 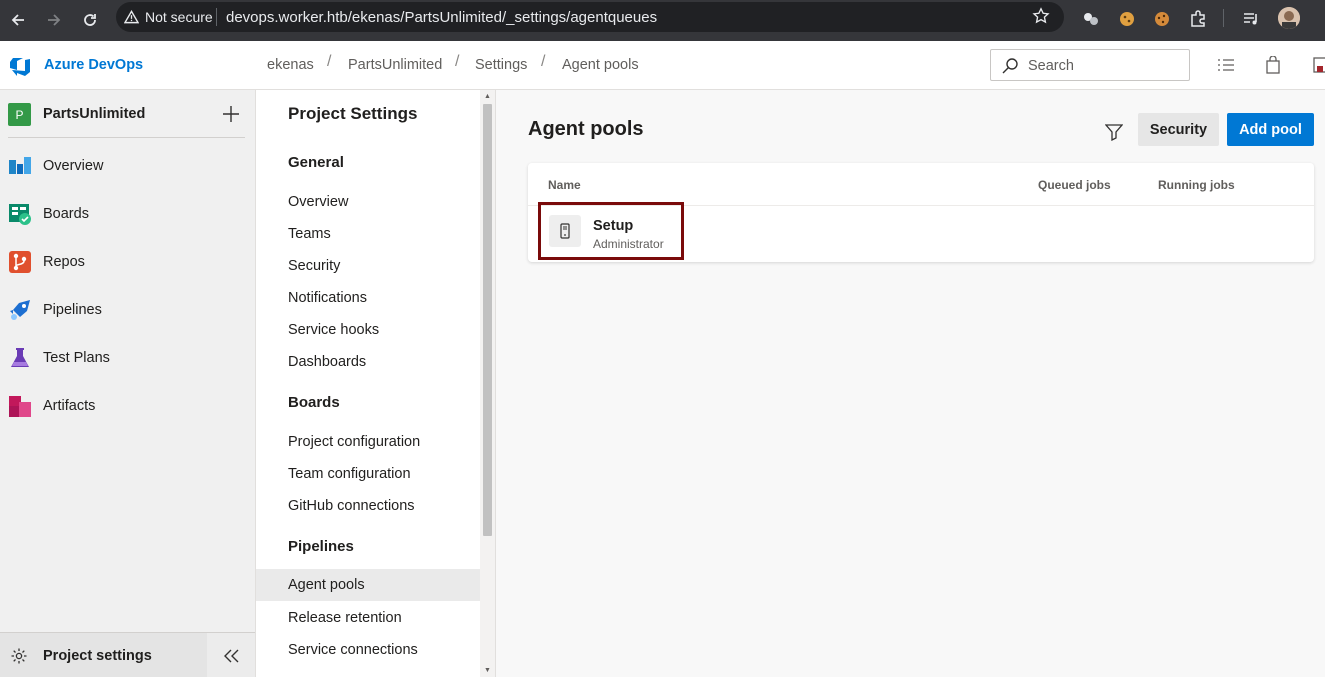 I want to click on nav-item-label: Repos, so click(x=64, y=262).